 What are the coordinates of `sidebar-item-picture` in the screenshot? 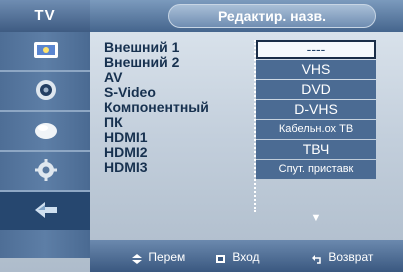 It's located at (45, 51).